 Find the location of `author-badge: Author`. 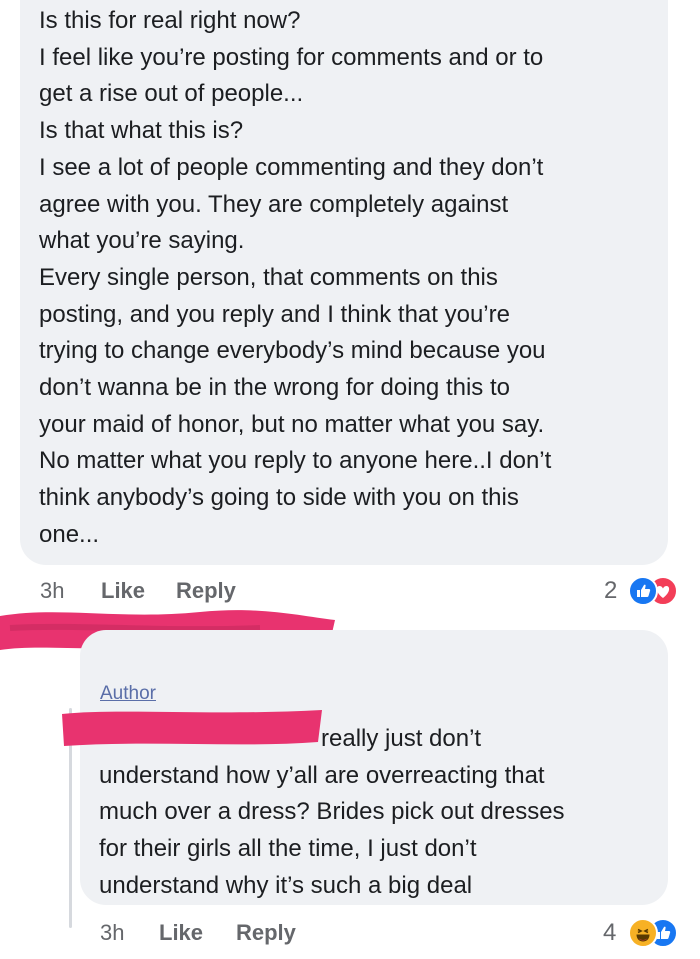

author-badge: Author is located at coordinates (128, 694).